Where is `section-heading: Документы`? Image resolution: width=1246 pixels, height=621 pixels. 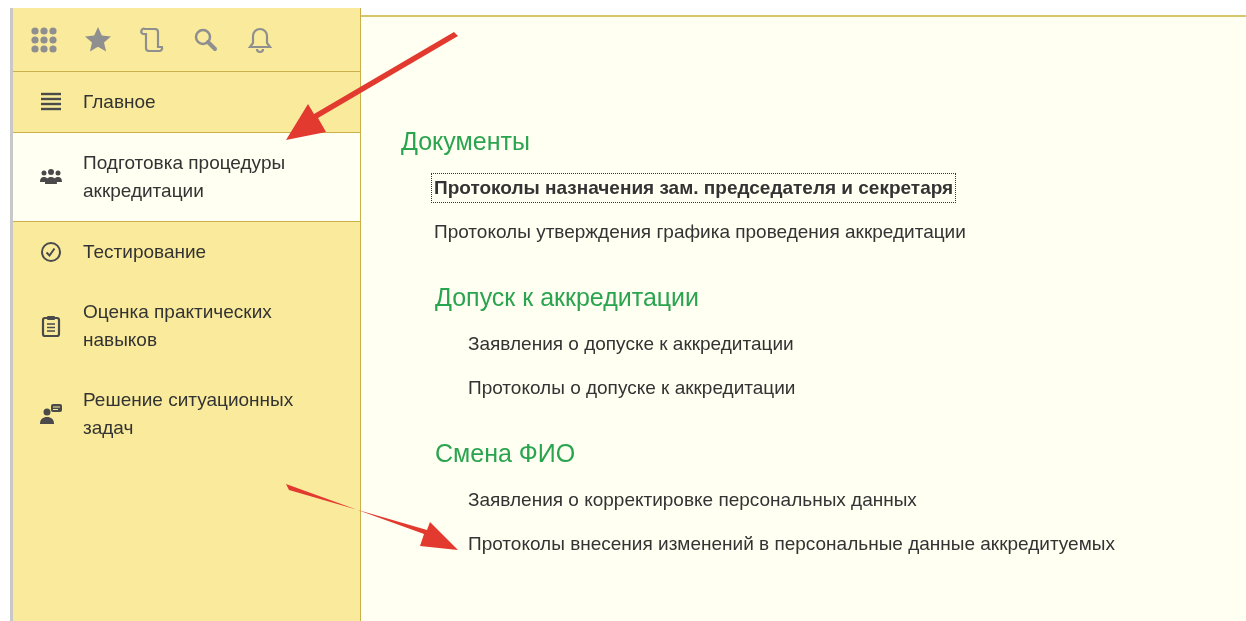
section-heading: Документы is located at coordinates (465, 141).